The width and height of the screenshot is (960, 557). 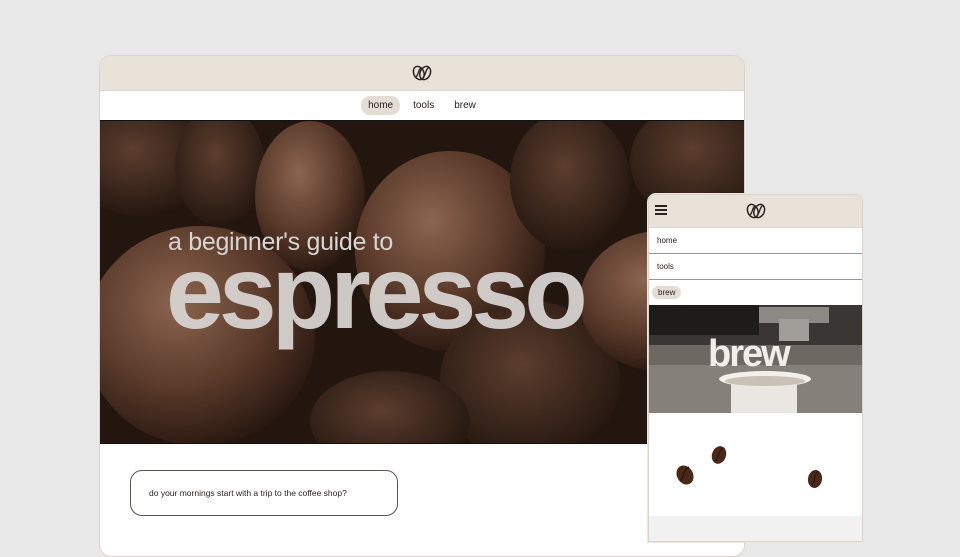 What do you see at coordinates (755, 292) in the screenshot?
I see `mobile-menu-brew-row: brew` at bounding box center [755, 292].